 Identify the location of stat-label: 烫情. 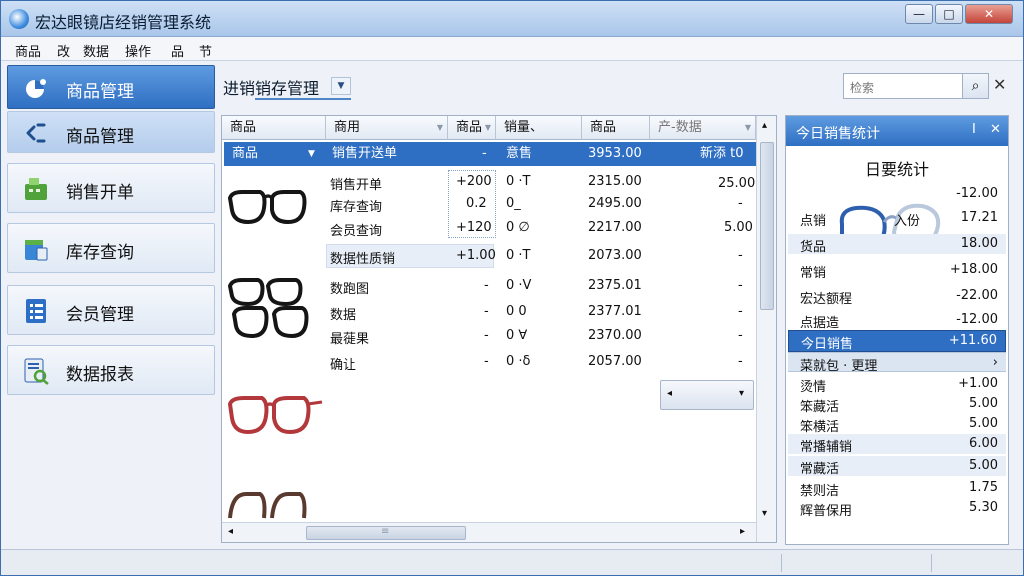
(813, 387).